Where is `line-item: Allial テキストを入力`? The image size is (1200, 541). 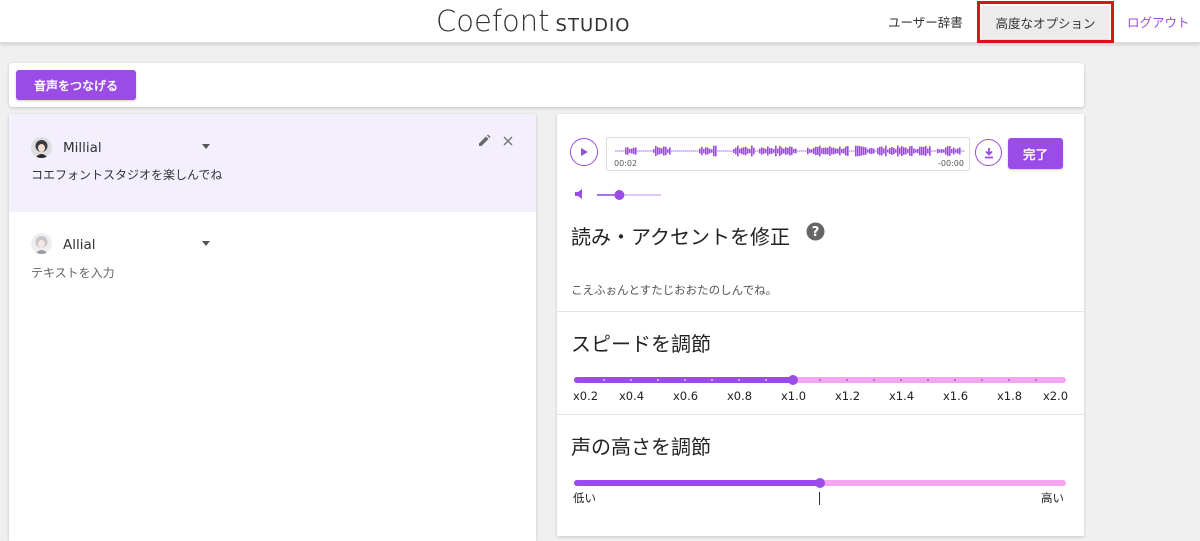 line-item: Allial テキストを入力 is located at coordinates (272, 261).